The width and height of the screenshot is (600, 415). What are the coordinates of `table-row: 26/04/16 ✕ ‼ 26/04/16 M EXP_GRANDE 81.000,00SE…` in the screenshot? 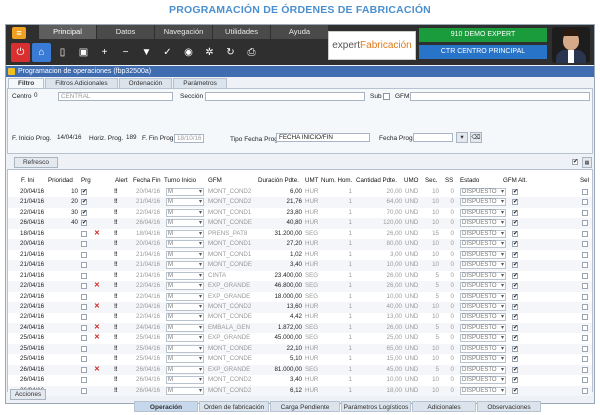 It's located at (300, 370).